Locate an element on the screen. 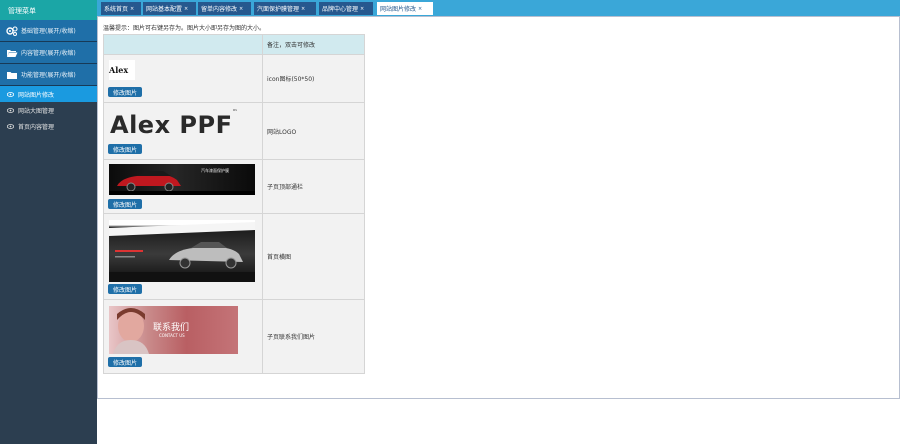 Image resolution: width=900 pixels, height=444 pixels. tab-label: 品牌中心管理 is located at coordinates (340, 9).